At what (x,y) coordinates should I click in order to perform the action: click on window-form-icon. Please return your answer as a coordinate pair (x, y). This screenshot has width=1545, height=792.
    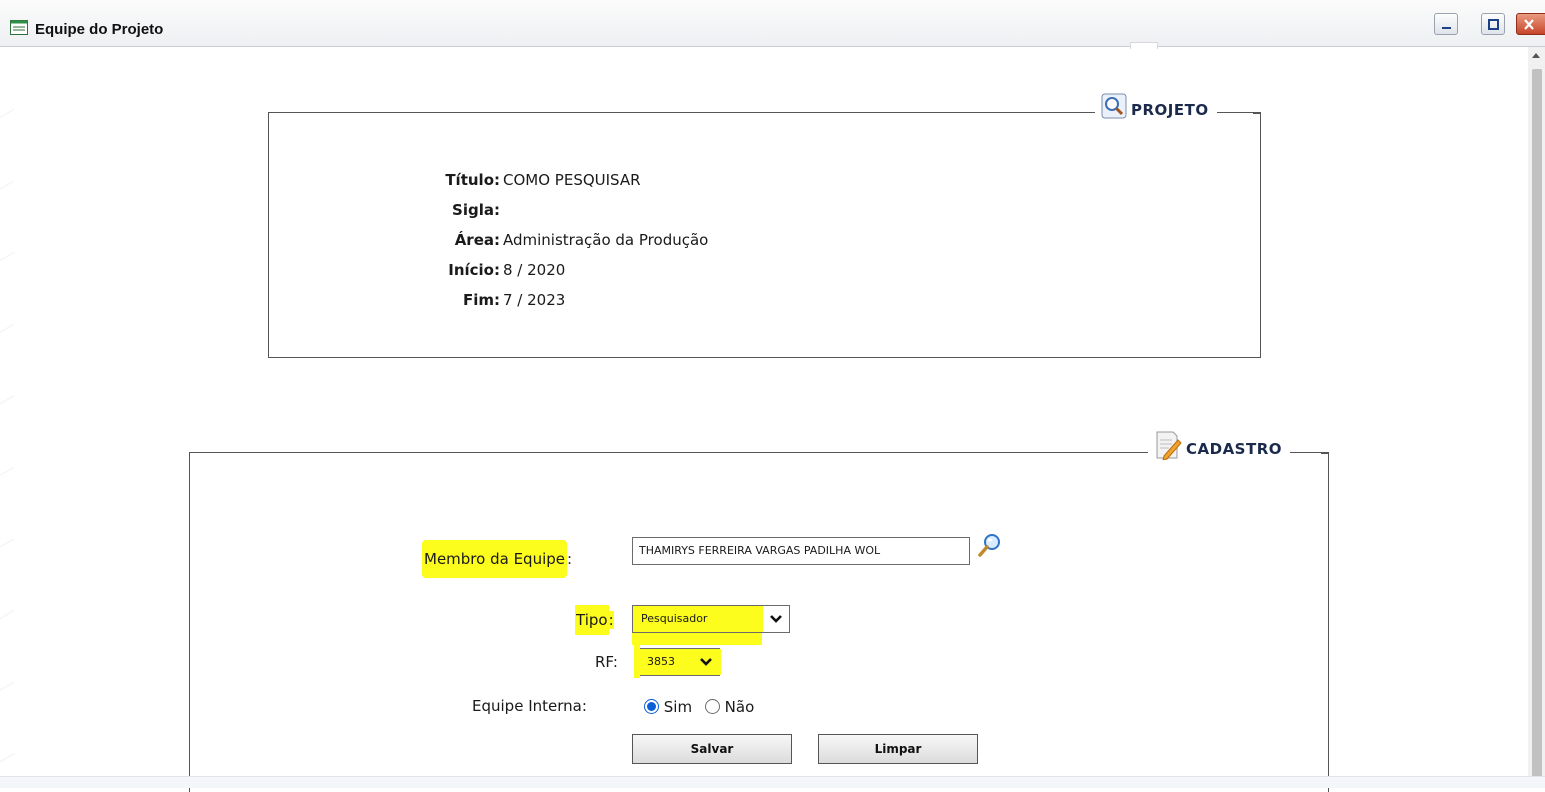
    Looking at the image, I should click on (19, 27).